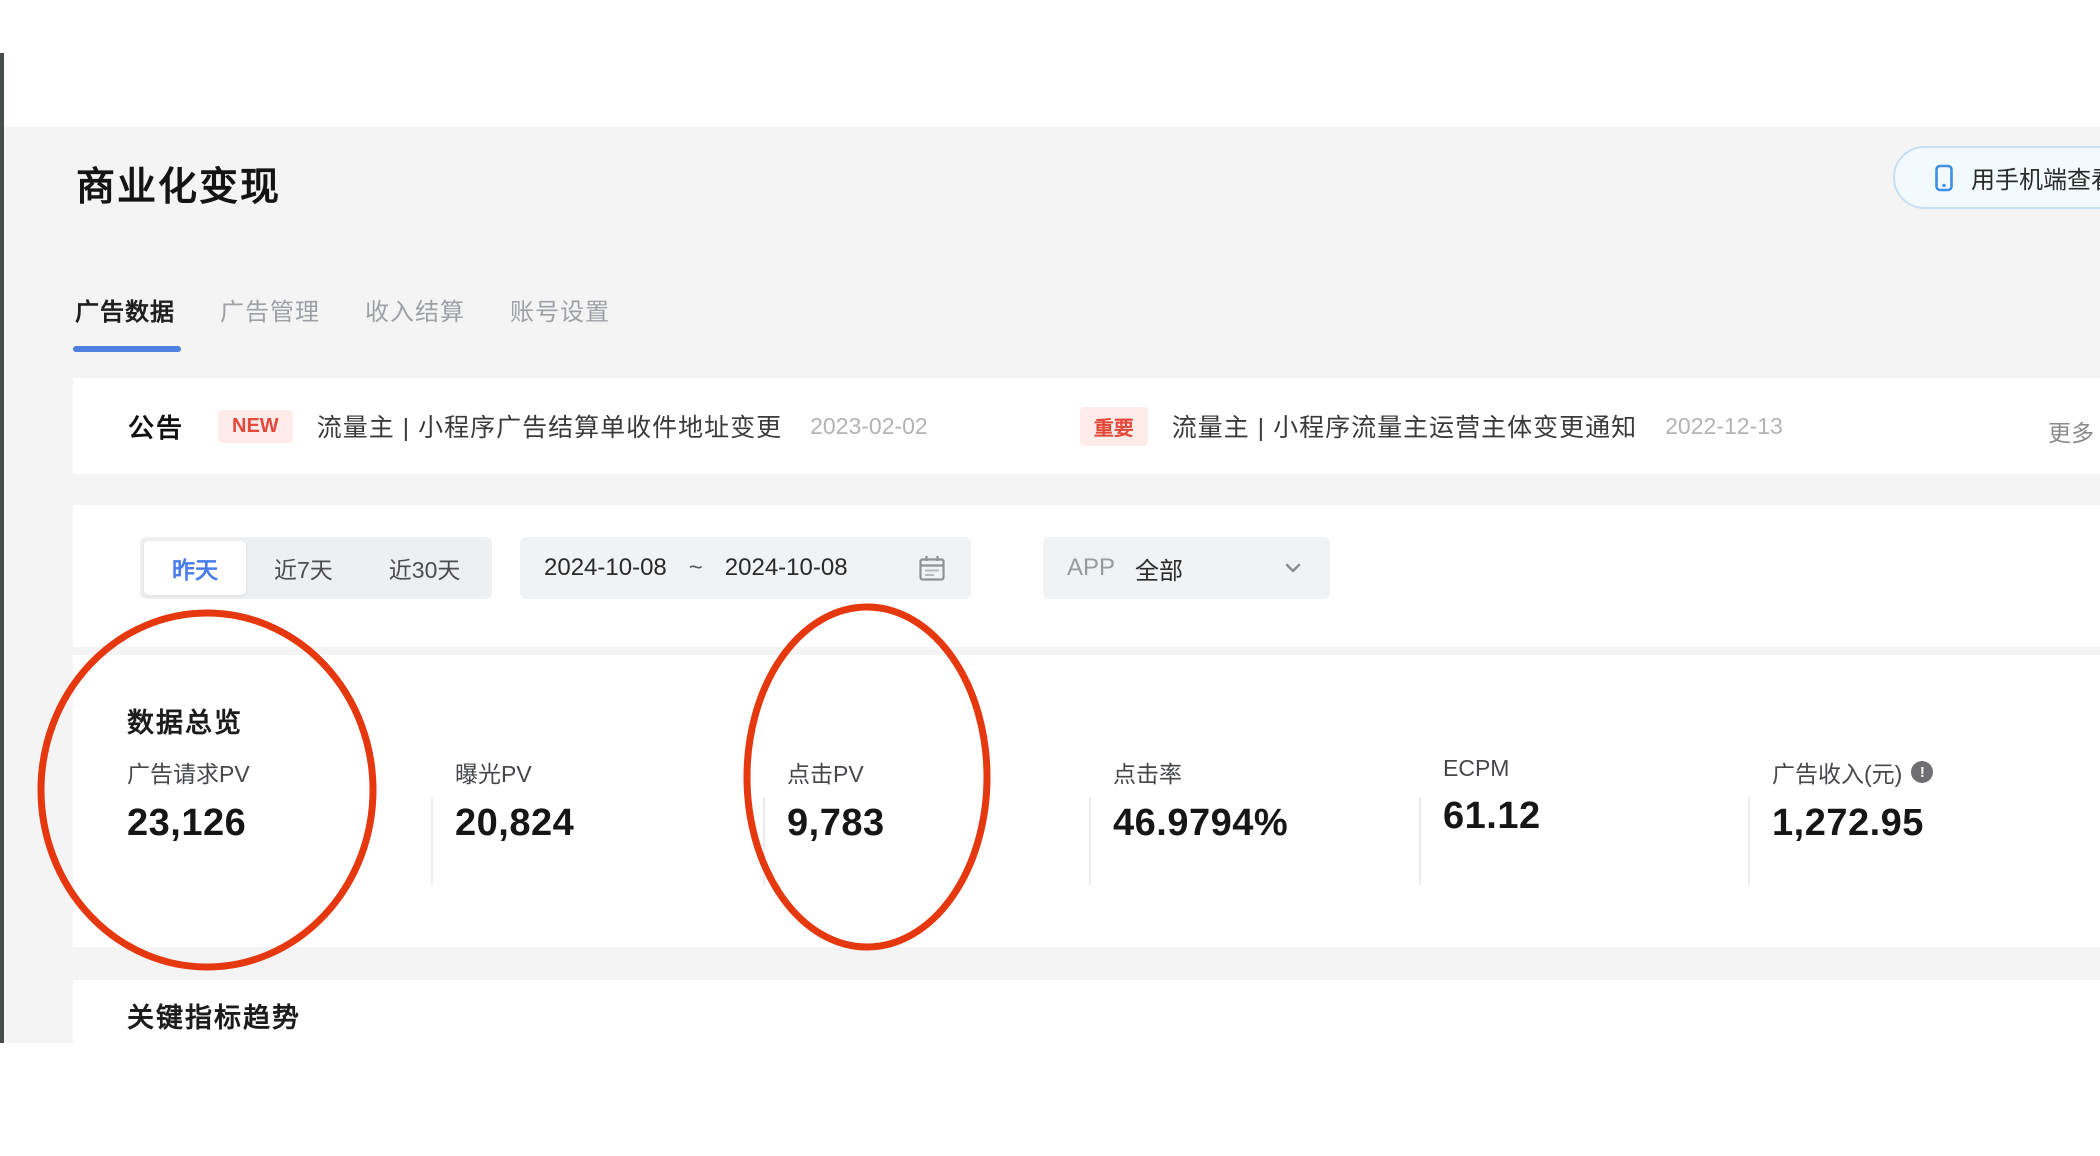 The image size is (2100, 1156). I want to click on key-trends-card: 关键指标趋势, so click(1086, 1068).